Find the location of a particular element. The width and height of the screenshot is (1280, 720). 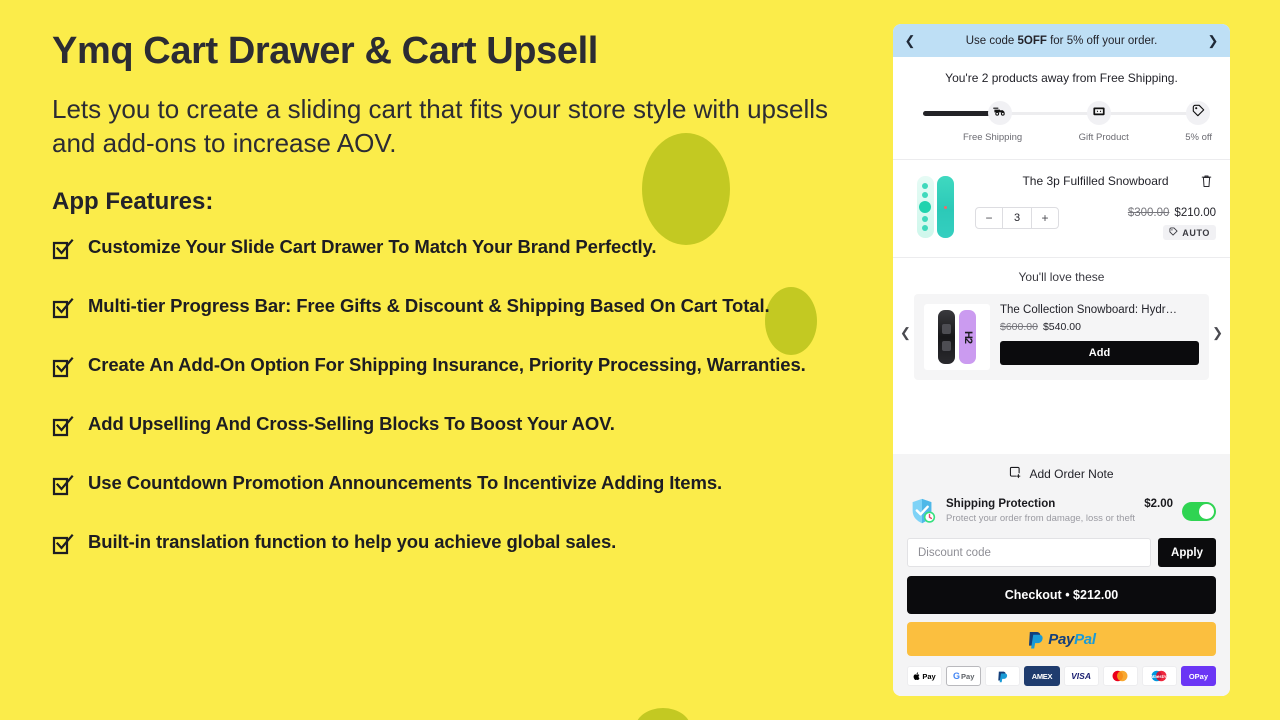

checkout-button: Checkout • $212.00 is located at coordinates (1061, 595).